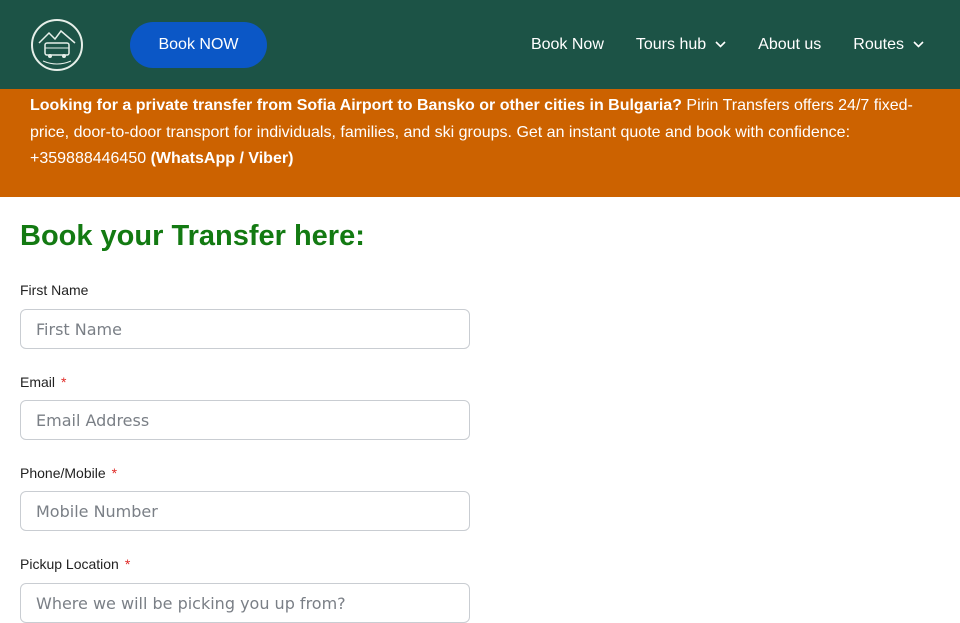 The image size is (960, 623). What do you see at coordinates (198, 45) in the screenshot?
I see `book-now-button: Book NOW` at bounding box center [198, 45].